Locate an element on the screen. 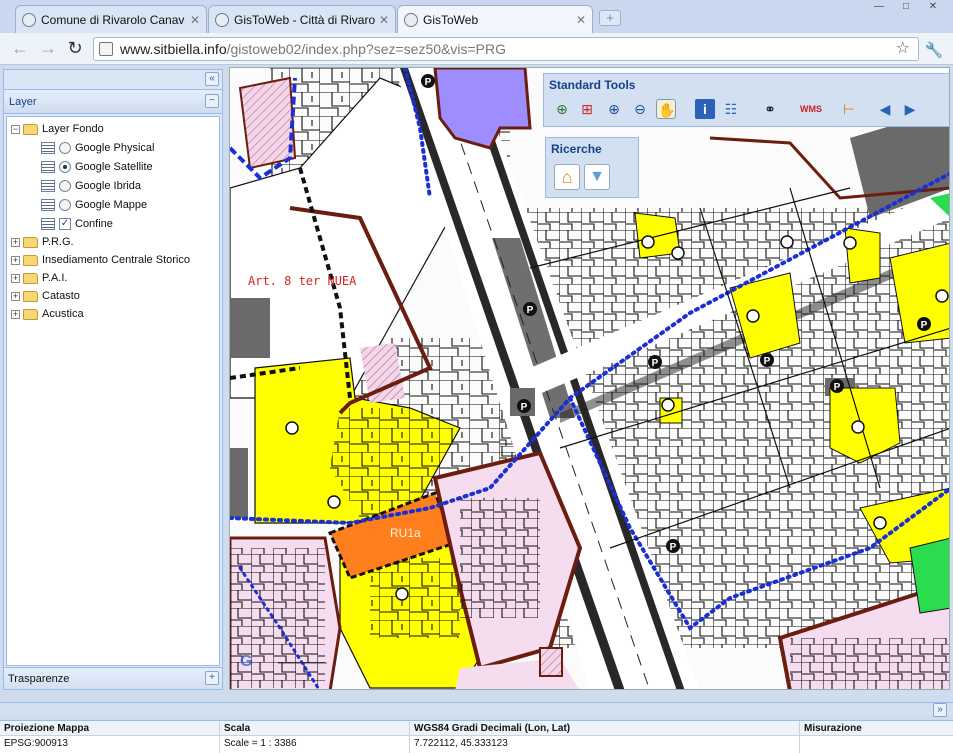  tree-leaf-confine: ✓ Confine is located at coordinates (77, 224).